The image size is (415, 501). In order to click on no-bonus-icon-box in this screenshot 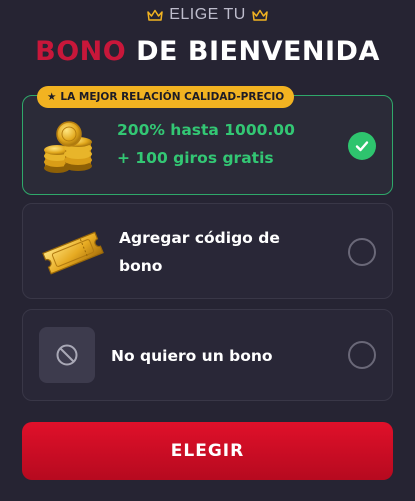, I will do `click(67, 355)`.